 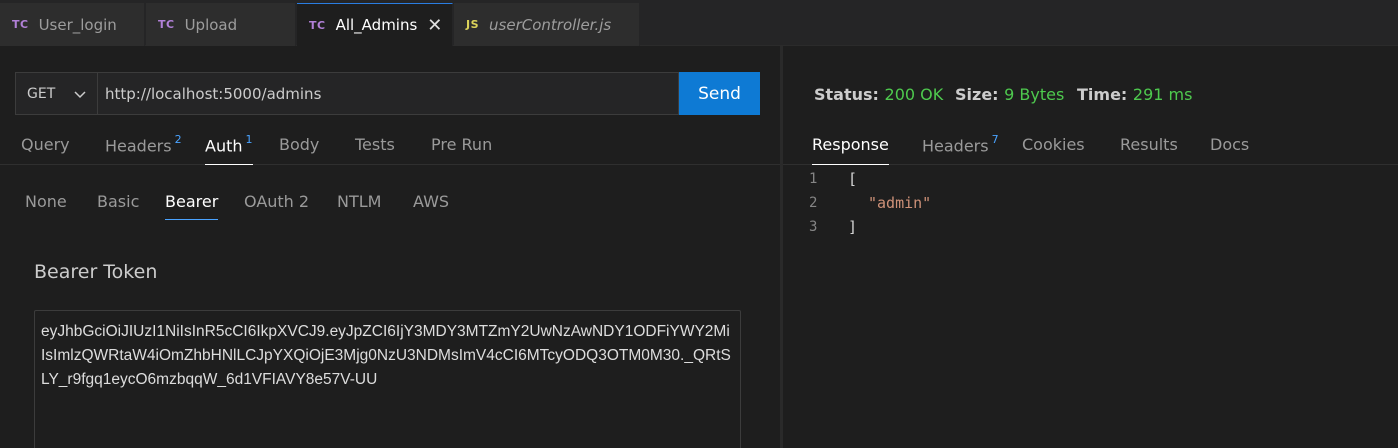 I want to click on method-value: GET, so click(x=41, y=93).